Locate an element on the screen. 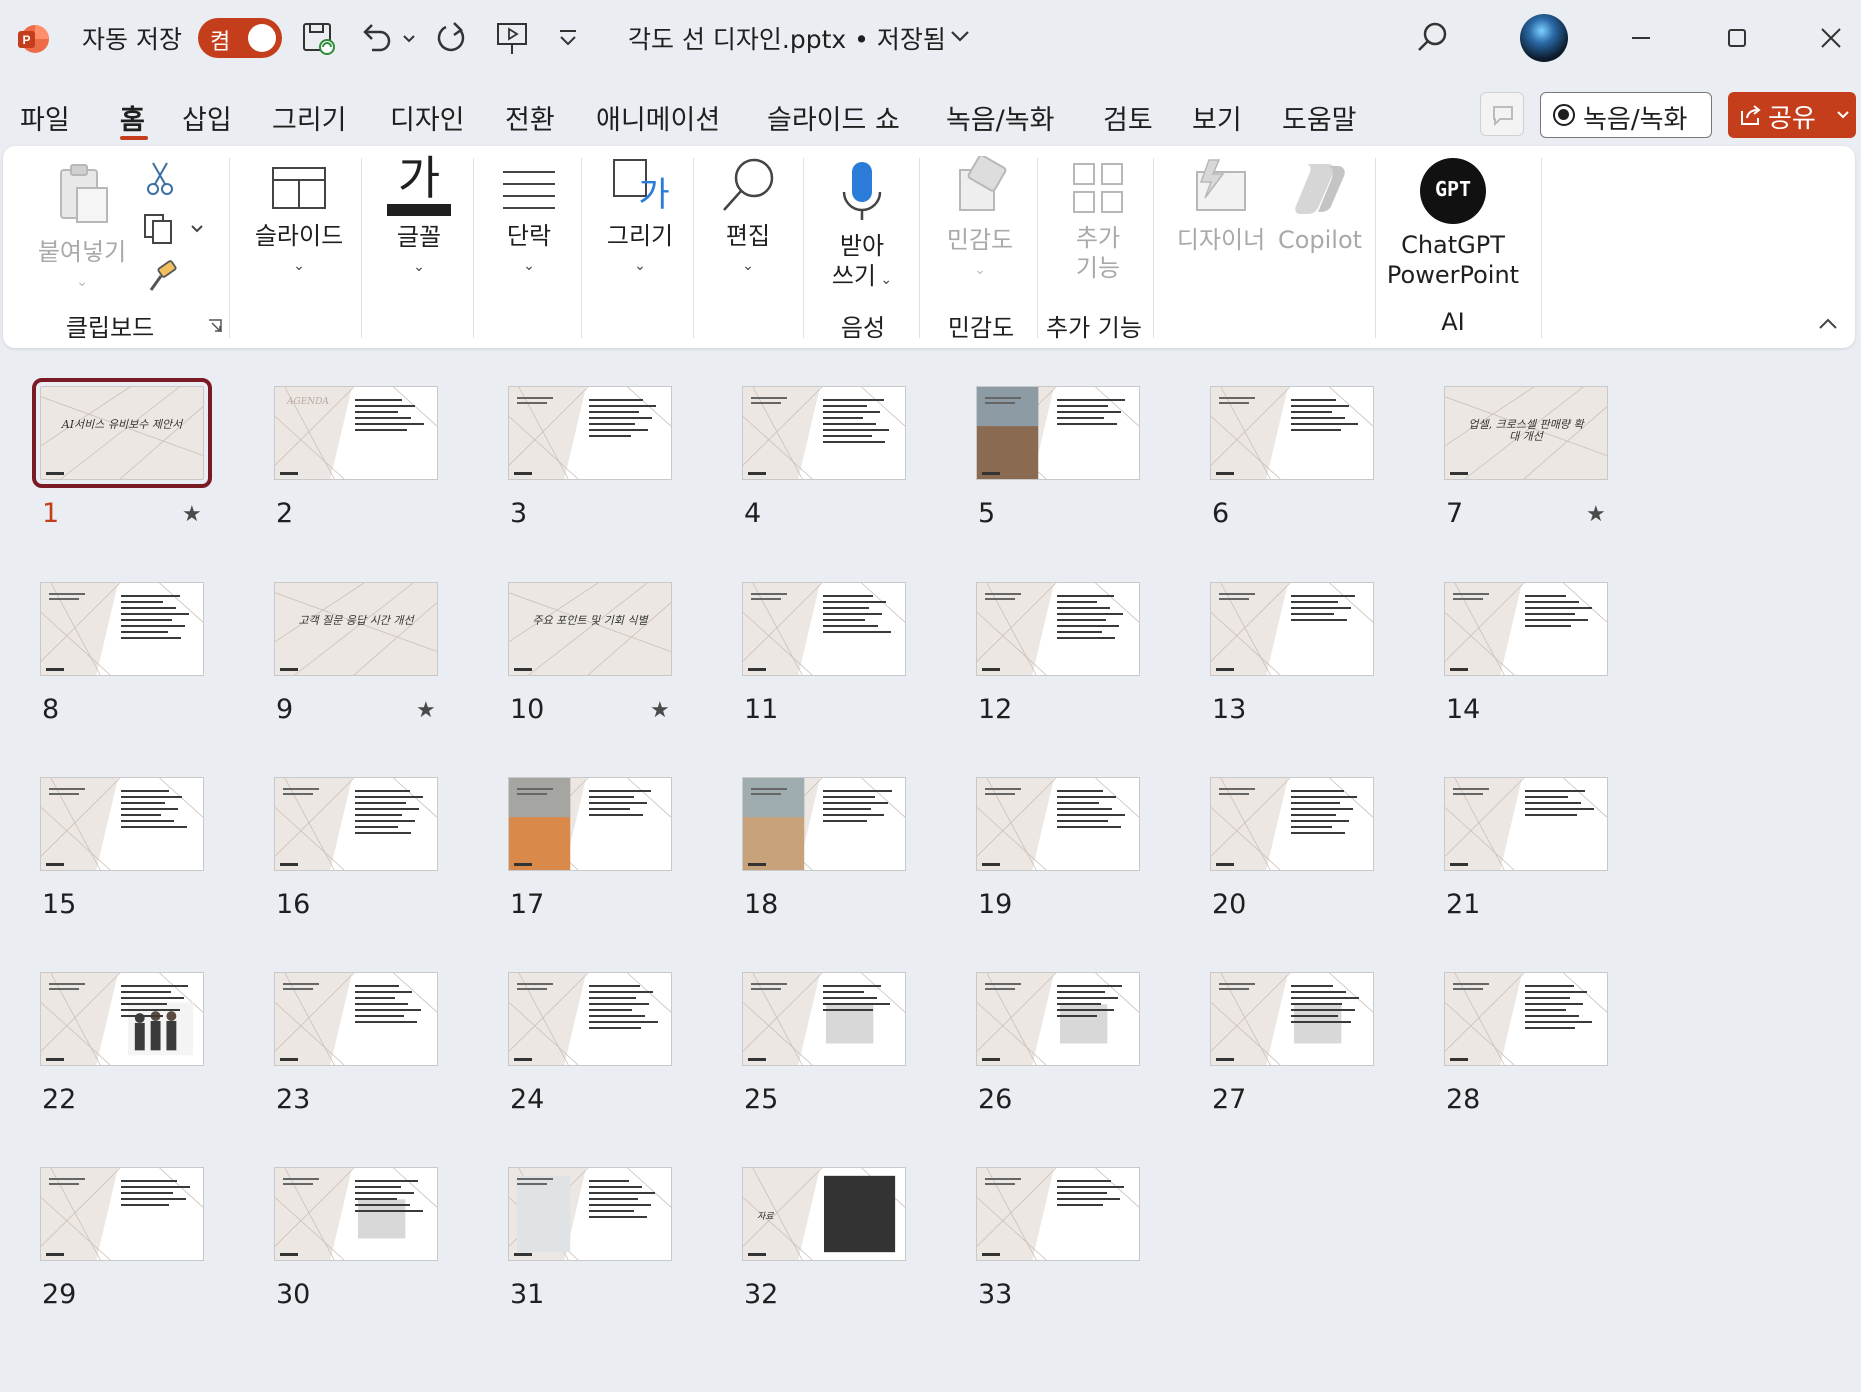  undo-dropdown-icon is located at coordinates (409, 38).